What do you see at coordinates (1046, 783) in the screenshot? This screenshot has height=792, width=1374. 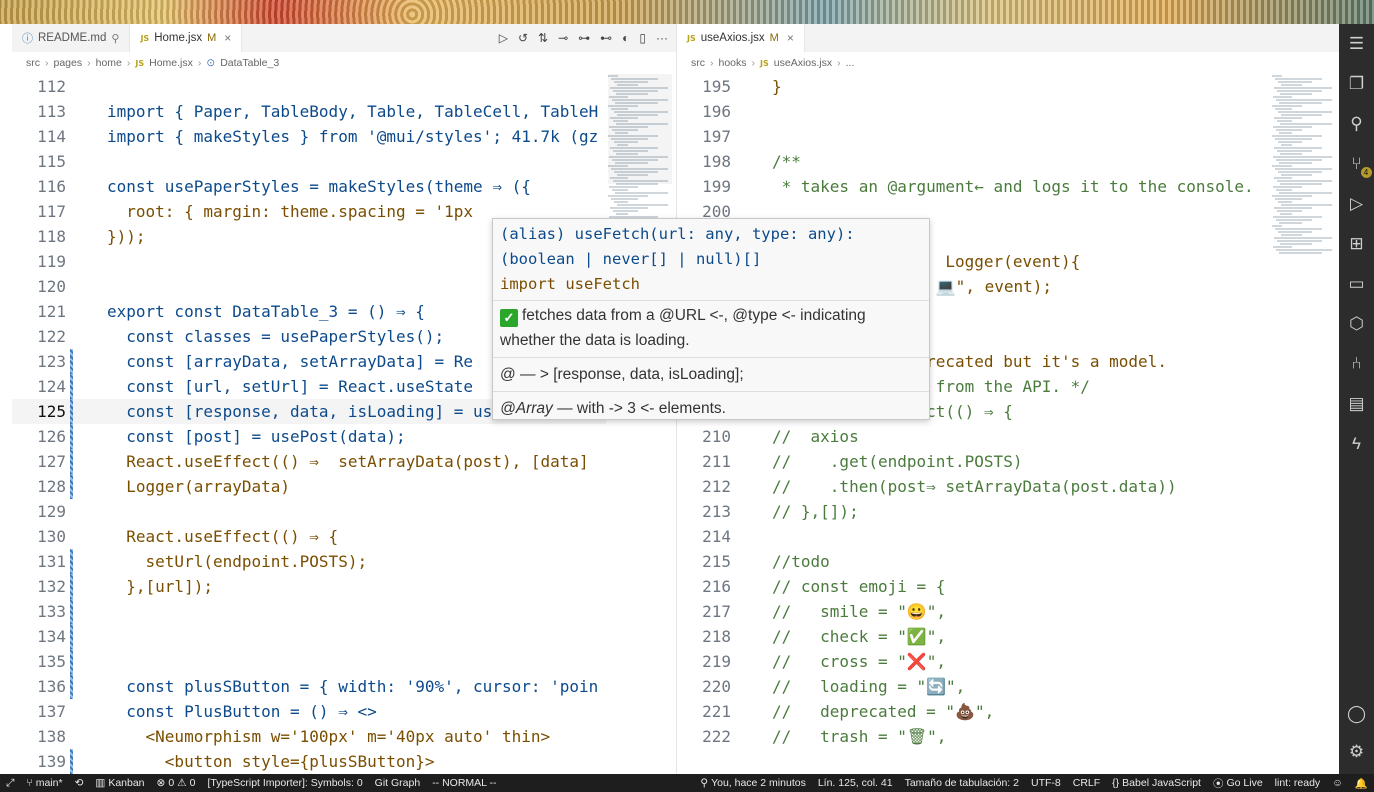 I see `encoding: UTF-8` at bounding box center [1046, 783].